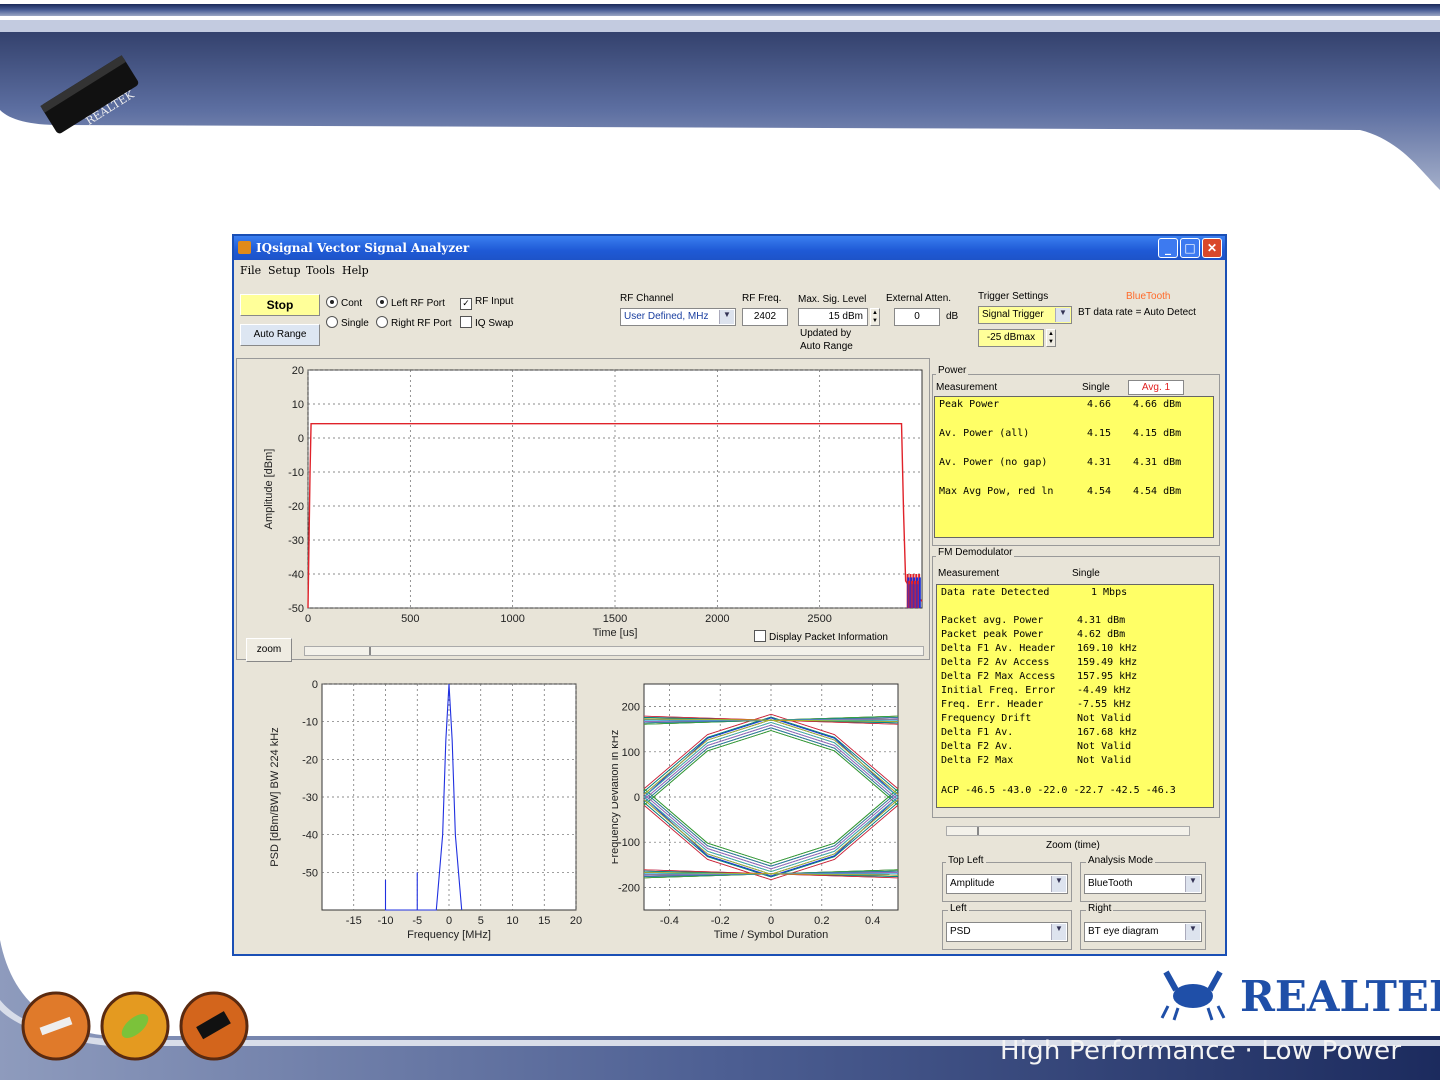 The height and width of the screenshot is (1080, 1440). What do you see at coordinates (1086, 573) in the screenshot?
I see `fm-single-label: Single` at bounding box center [1086, 573].